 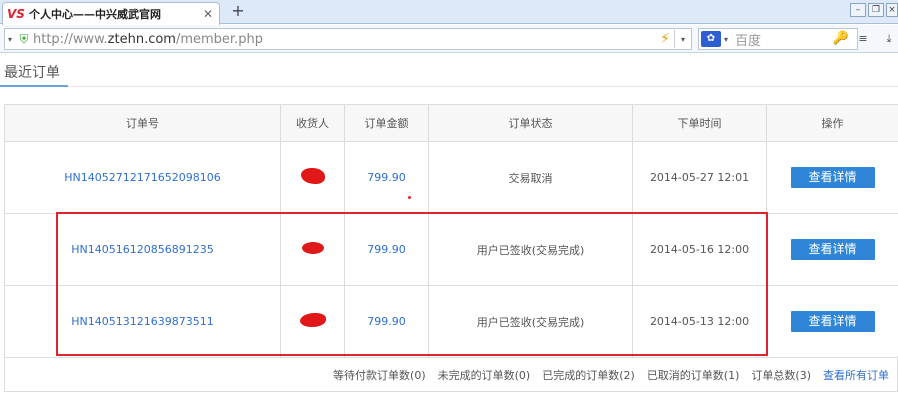 What do you see at coordinates (711, 39) in the screenshot?
I see `baidu-paw-icon: ✿` at bounding box center [711, 39].